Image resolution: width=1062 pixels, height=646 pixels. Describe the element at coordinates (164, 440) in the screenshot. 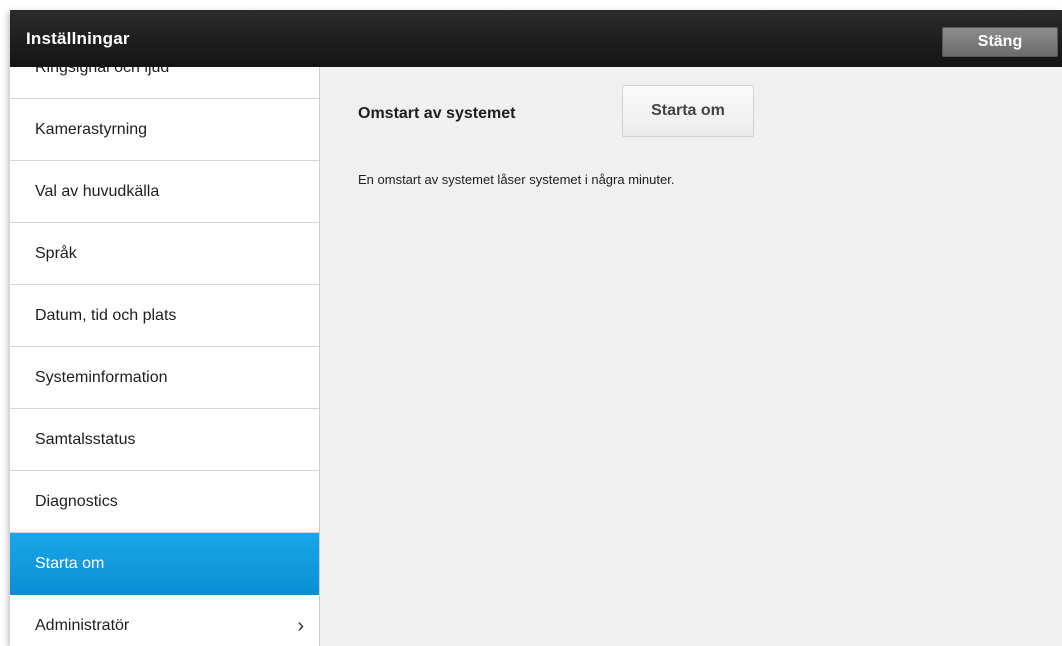

I see `sidebar-item-call-status: Samtalsstatus` at that location.